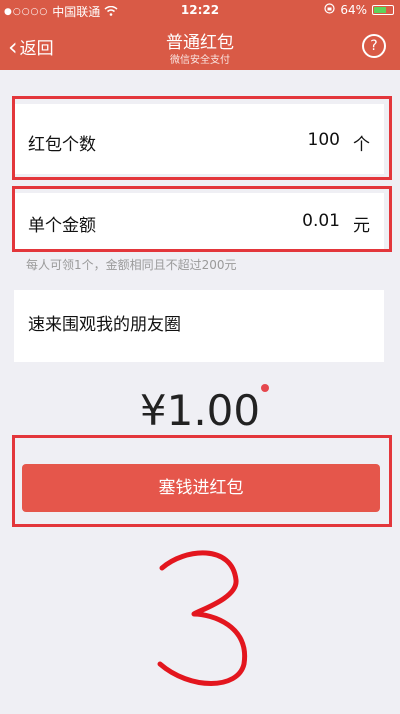  I want to click on red-dot-icon, so click(265, 388).